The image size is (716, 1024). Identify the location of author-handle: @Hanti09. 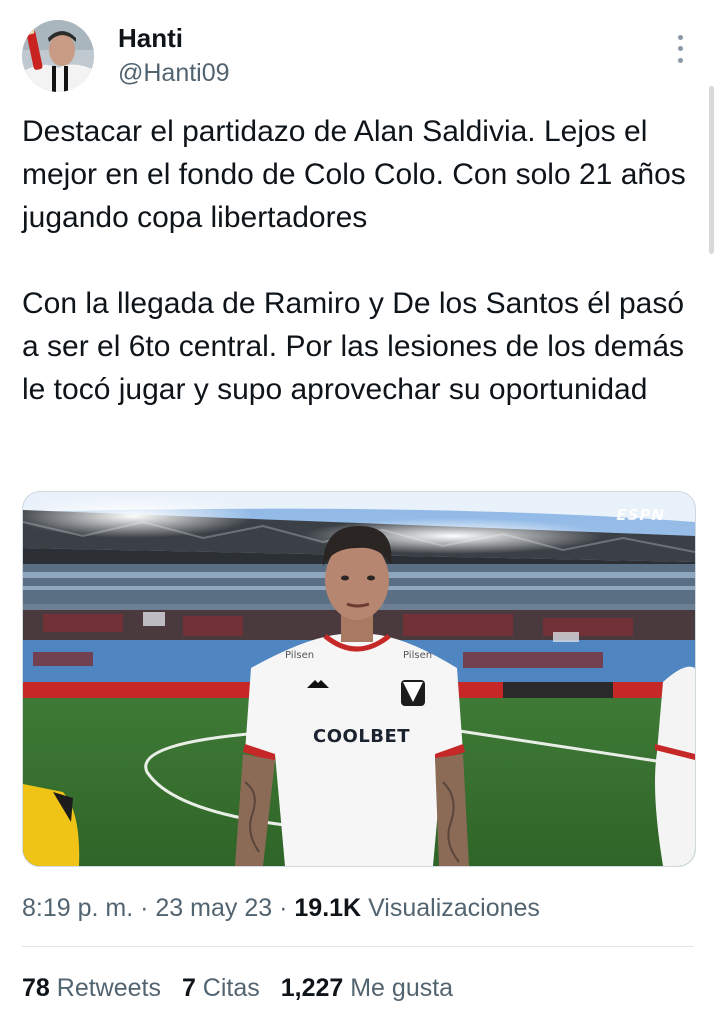
(174, 73).